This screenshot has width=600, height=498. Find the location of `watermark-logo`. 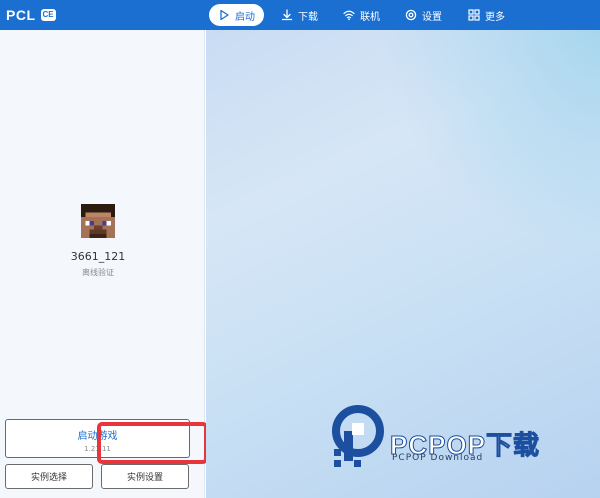

watermark-logo is located at coordinates (358, 436).